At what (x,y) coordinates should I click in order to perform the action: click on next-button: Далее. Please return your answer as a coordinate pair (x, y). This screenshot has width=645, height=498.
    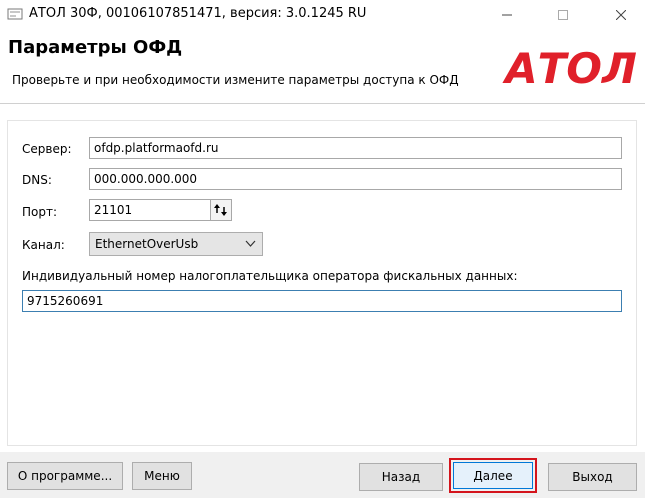
    Looking at the image, I should click on (493, 475).